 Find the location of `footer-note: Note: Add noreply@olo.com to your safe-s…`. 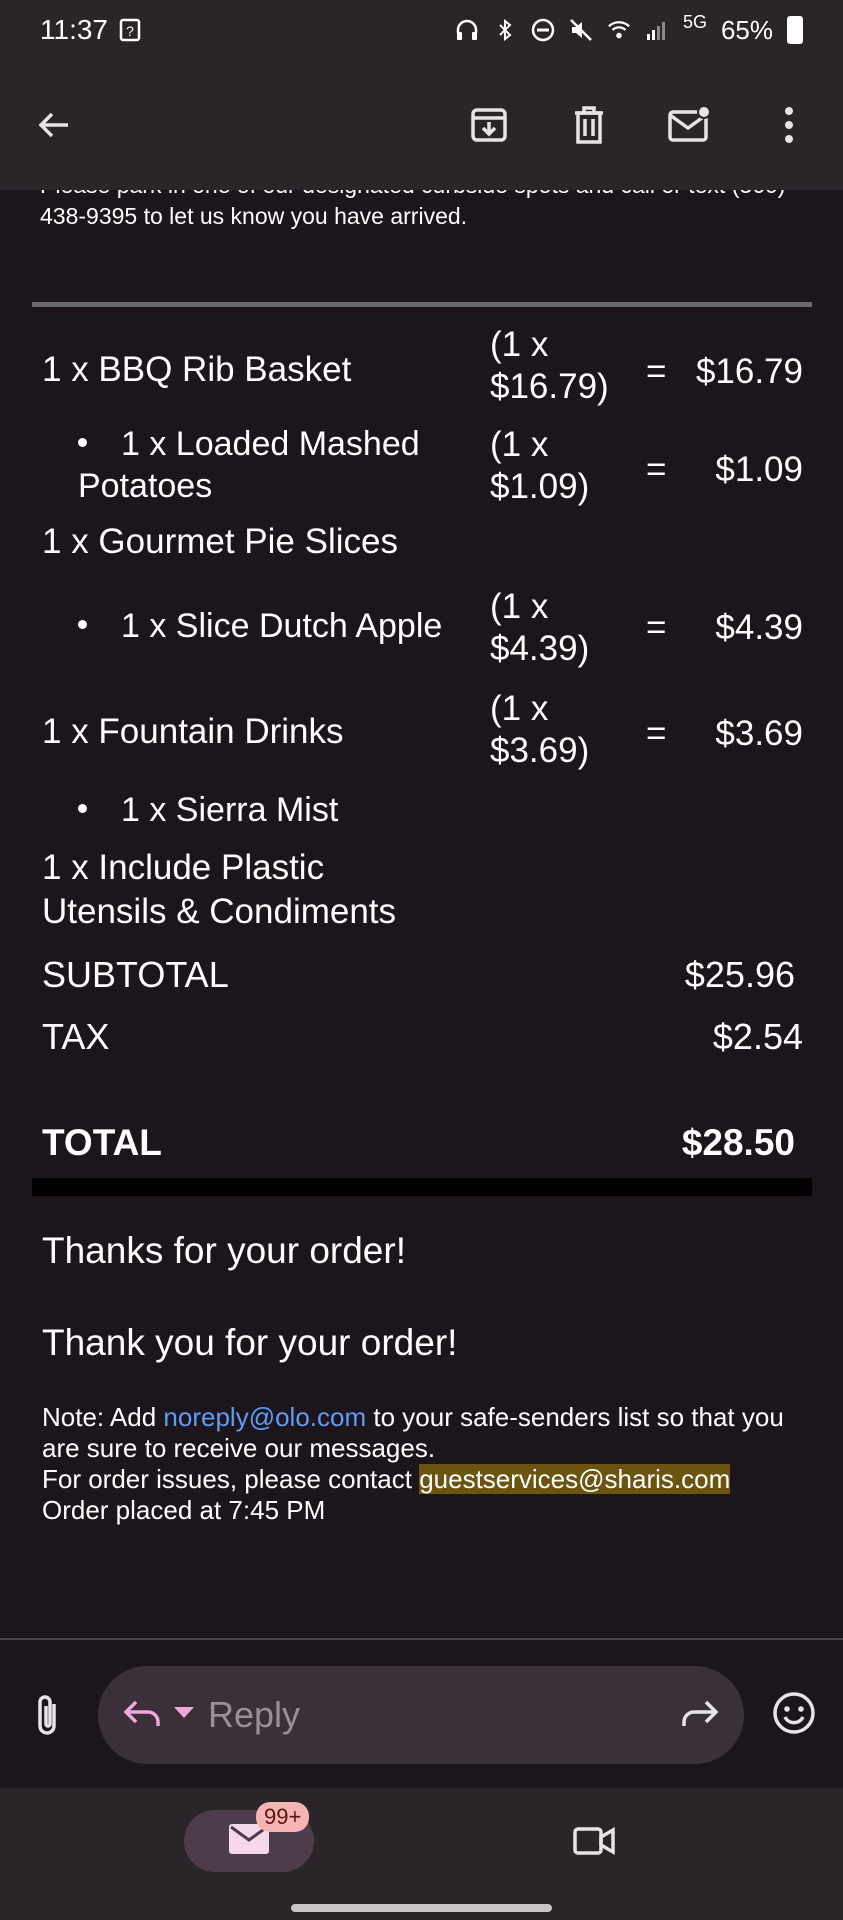

footer-note: Note: Add noreply@olo.com to your safe-s… is located at coordinates (422, 1464).